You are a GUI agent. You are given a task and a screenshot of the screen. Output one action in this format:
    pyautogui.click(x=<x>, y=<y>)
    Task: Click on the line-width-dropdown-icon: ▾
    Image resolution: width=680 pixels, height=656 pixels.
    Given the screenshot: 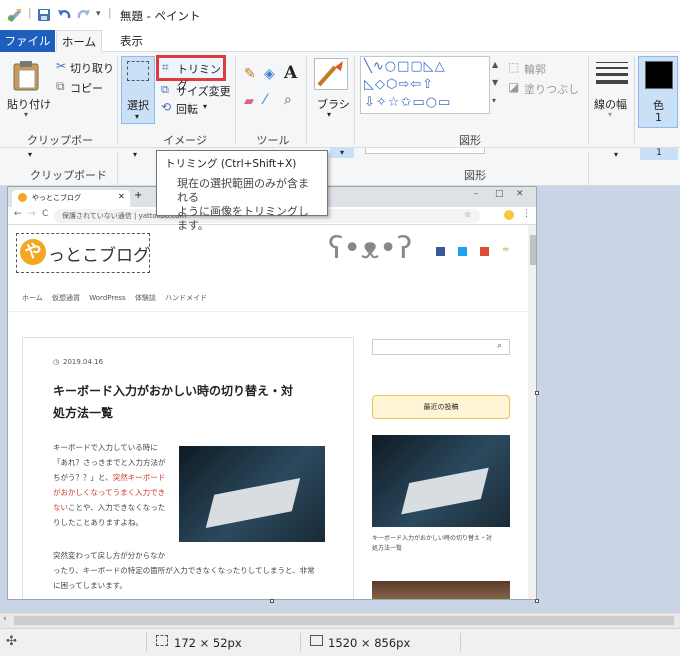 What is the action you would take?
    pyautogui.click(x=610, y=114)
    